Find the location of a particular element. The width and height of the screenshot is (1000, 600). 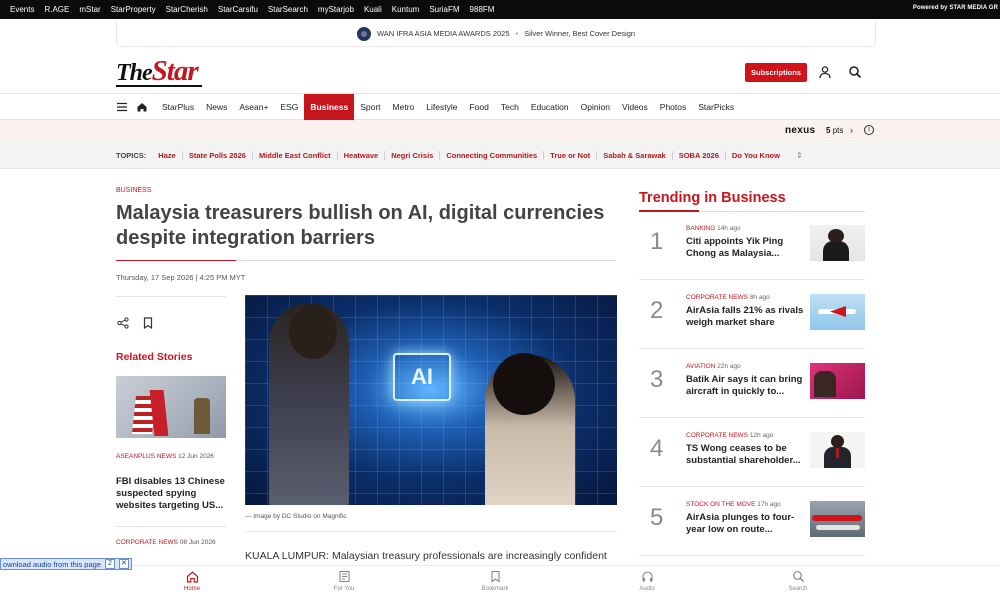

network-link-kuntum: Kuntum is located at coordinates (406, 9).